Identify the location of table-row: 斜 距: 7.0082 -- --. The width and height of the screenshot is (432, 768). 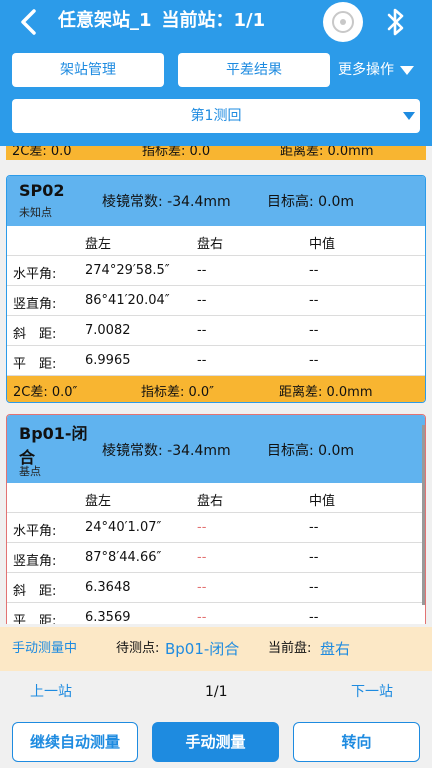
(216, 331).